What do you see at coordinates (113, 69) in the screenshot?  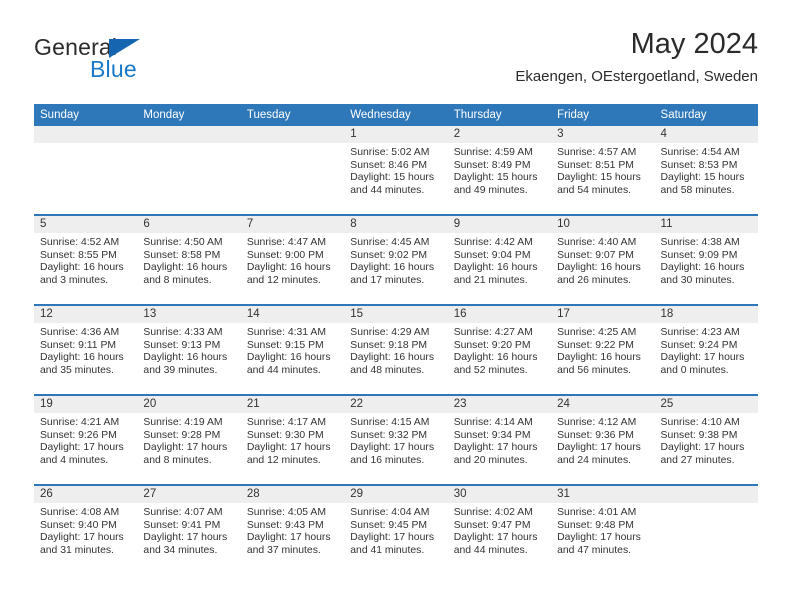 I see `brand-name-blue: Blue` at bounding box center [113, 69].